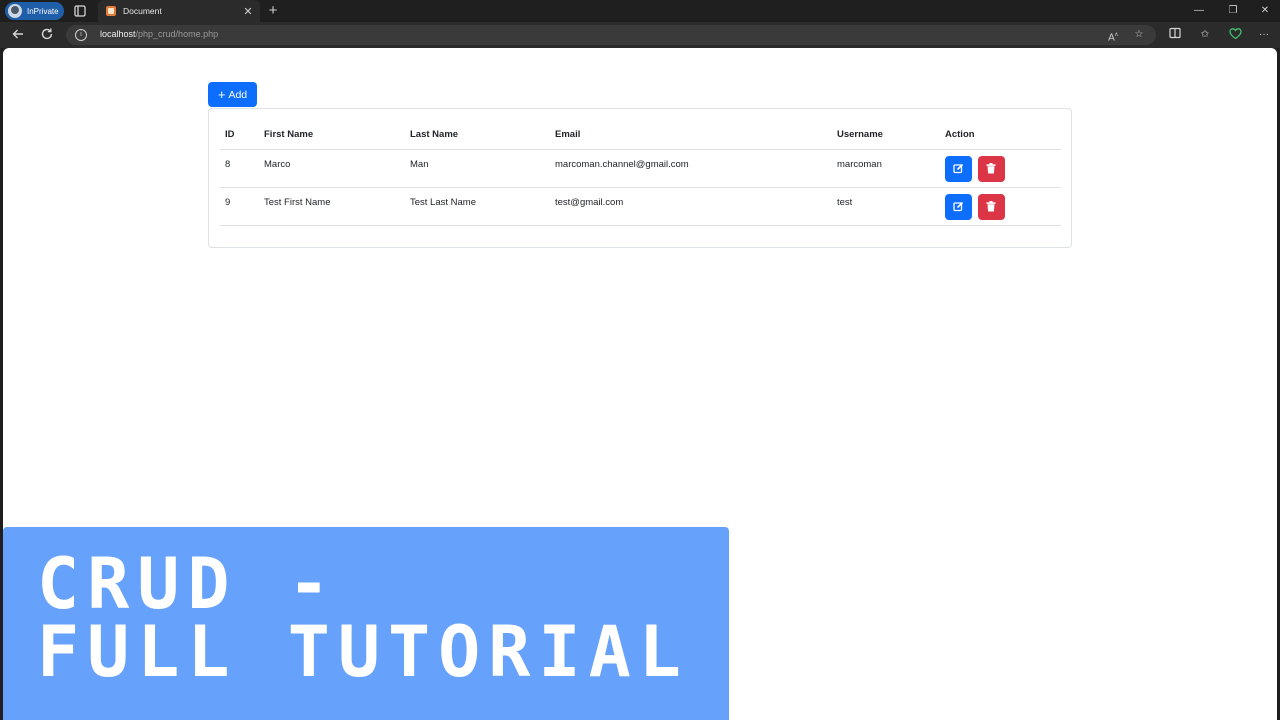 Image resolution: width=1280 pixels, height=720 pixels. I want to click on cell-email: test@gmail.com, so click(691, 206).